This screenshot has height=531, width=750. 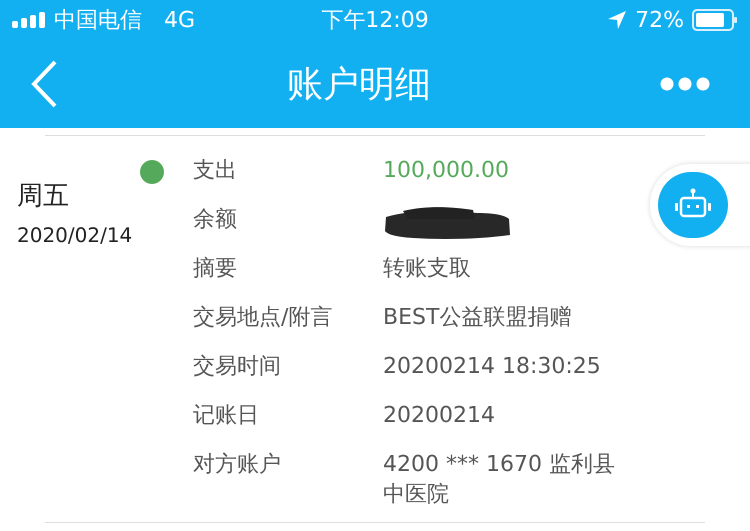 What do you see at coordinates (617, 20) in the screenshot?
I see `location-arrow-icon` at bounding box center [617, 20].